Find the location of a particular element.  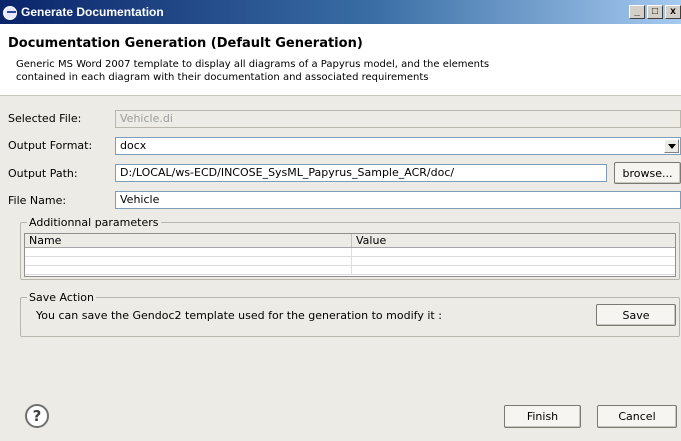

save-action-legend: Save Action is located at coordinates (61, 297).